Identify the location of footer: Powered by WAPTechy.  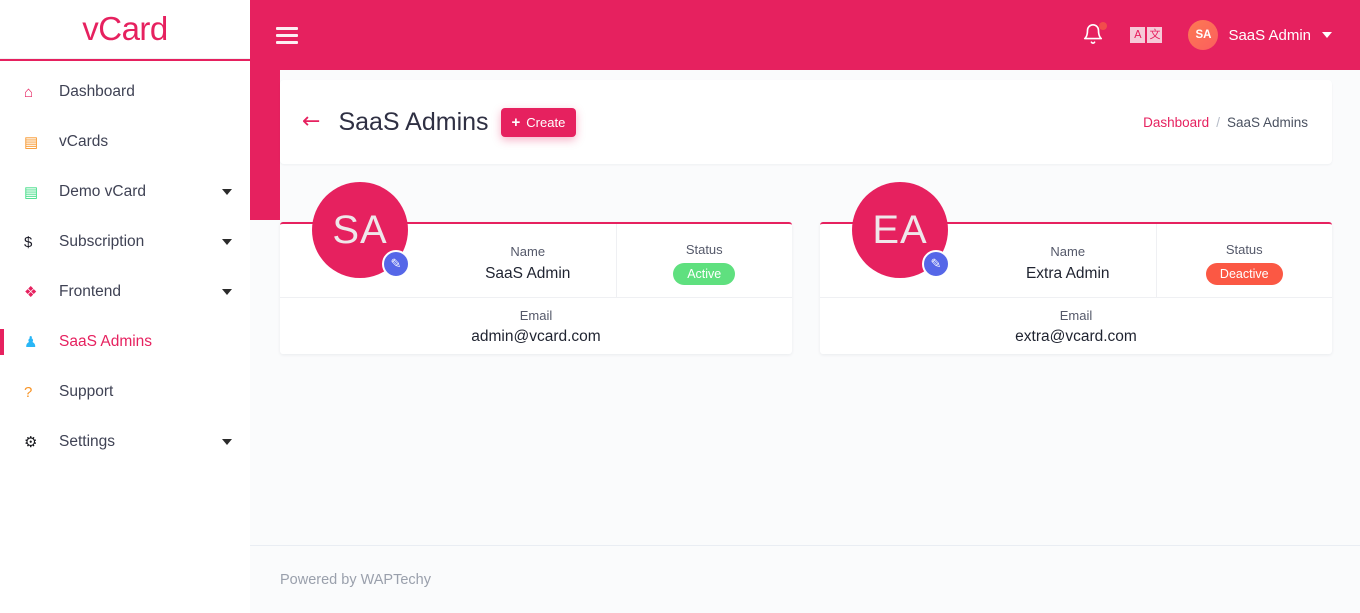
(805, 579).